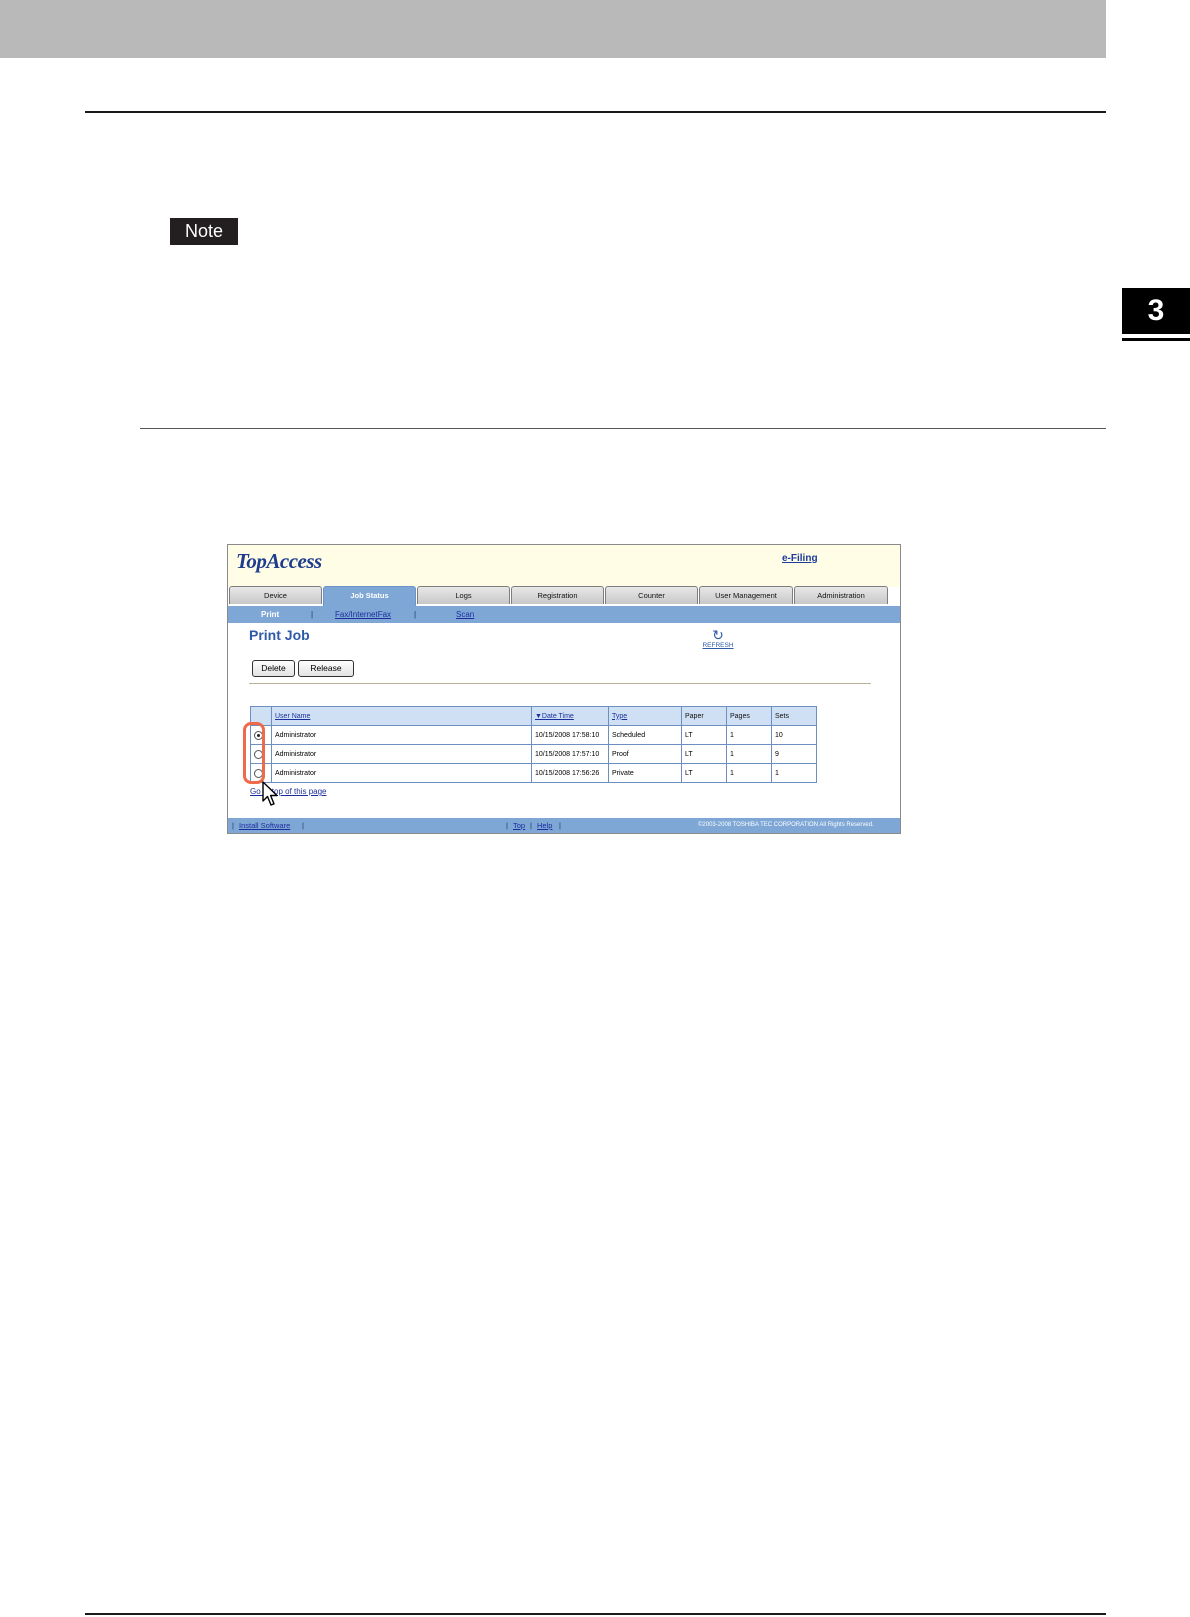 This screenshot has height=1617, width=1190. What do you see at coordinates (264, 825) in the screenshot?
I see `install-software-link: Install Software` at bounding box center [264, 825].